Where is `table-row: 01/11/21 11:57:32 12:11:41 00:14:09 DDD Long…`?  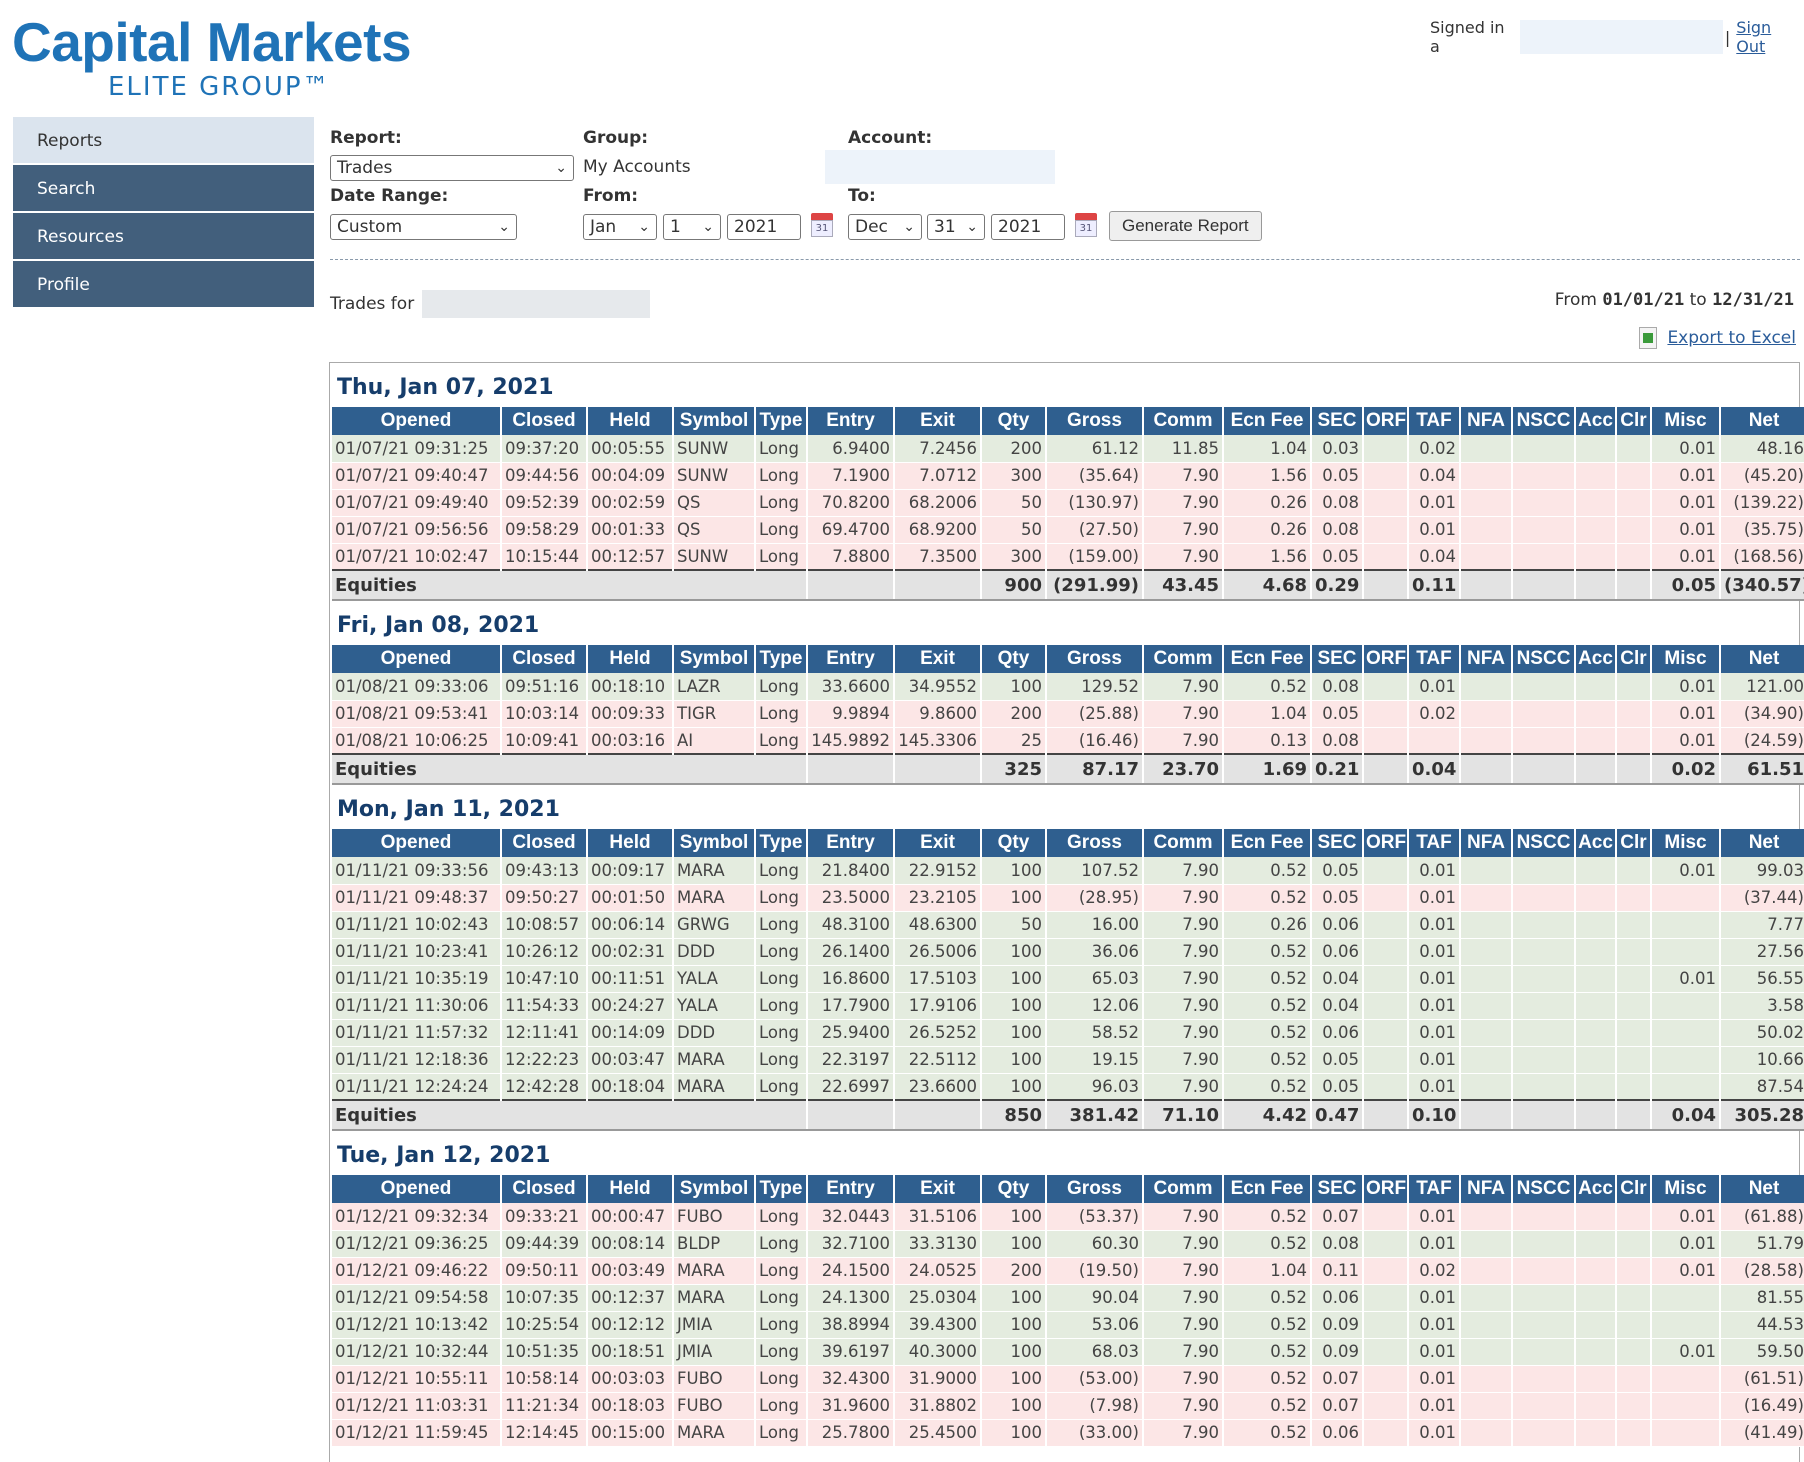 table-row: 01/11/21 11:57:32 12:11:41 00:14:09 DDD Long… is located at coordinates (1068, 1033).